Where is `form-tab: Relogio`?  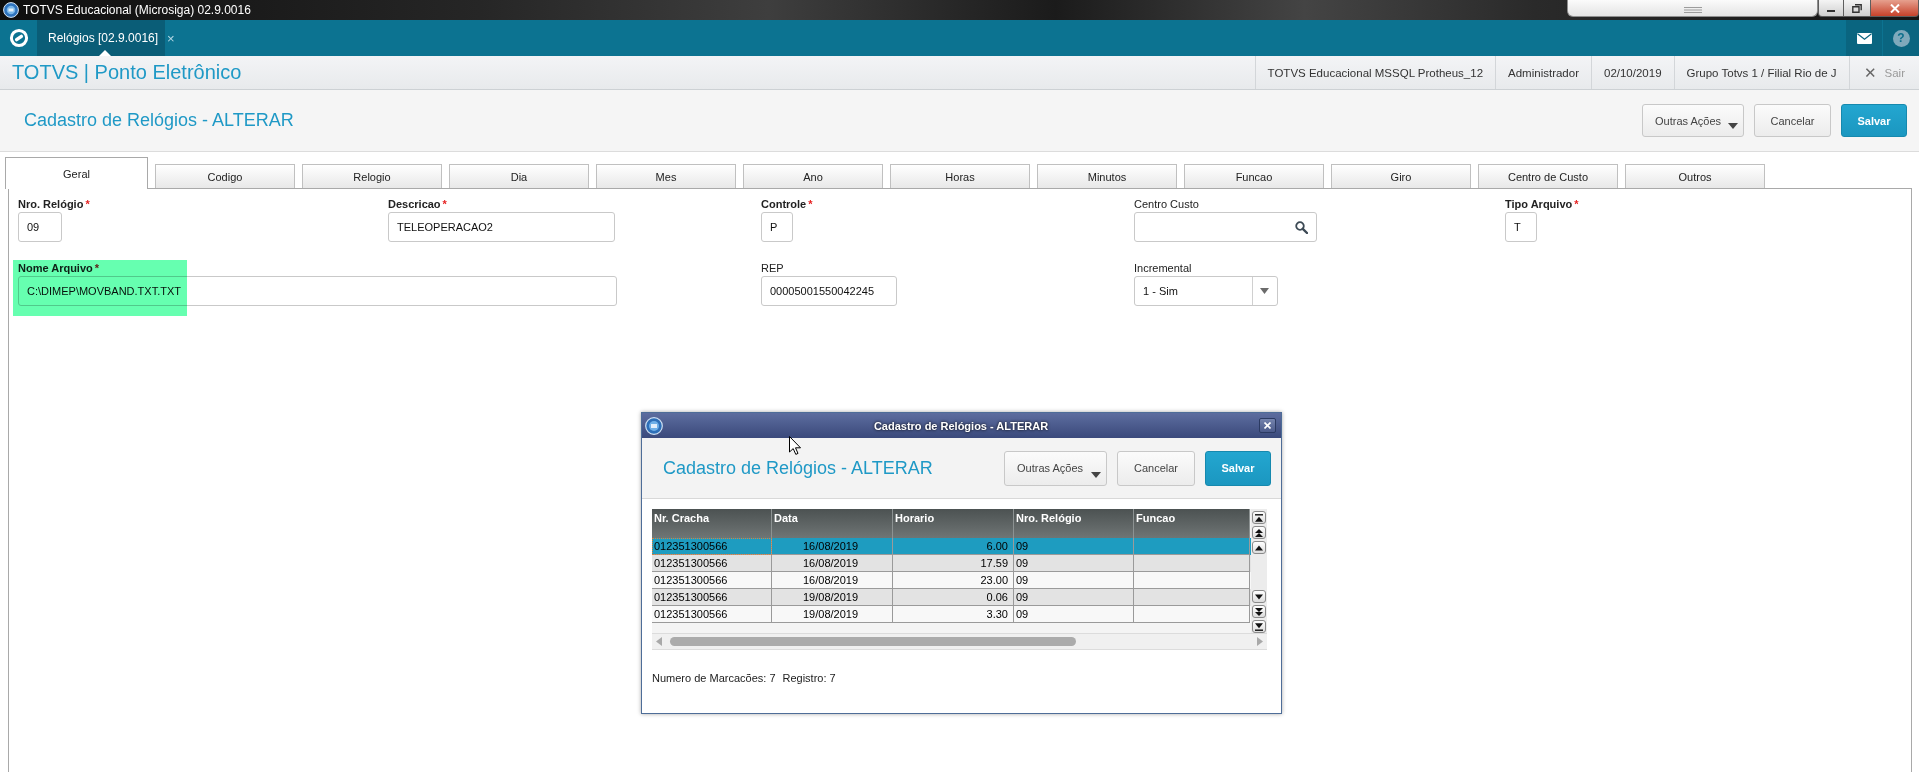
form-tab: Relogio is located at coordinates (372, 176).